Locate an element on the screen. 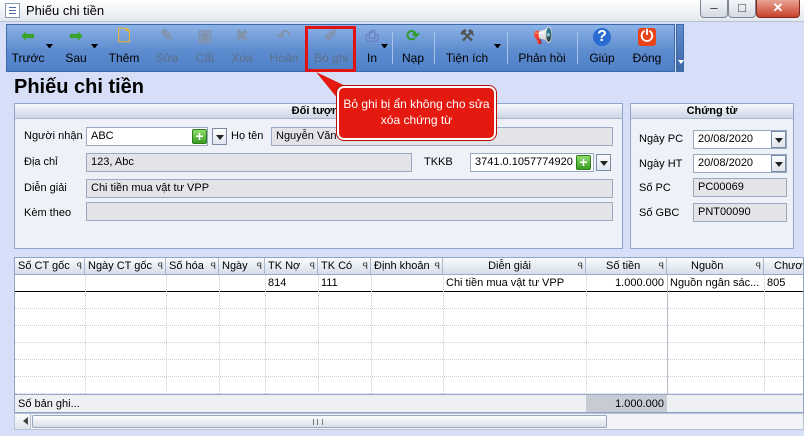 This screenshot has width=804, height=436. tkkb-label: TKKB is located at coordinates (438, 162).